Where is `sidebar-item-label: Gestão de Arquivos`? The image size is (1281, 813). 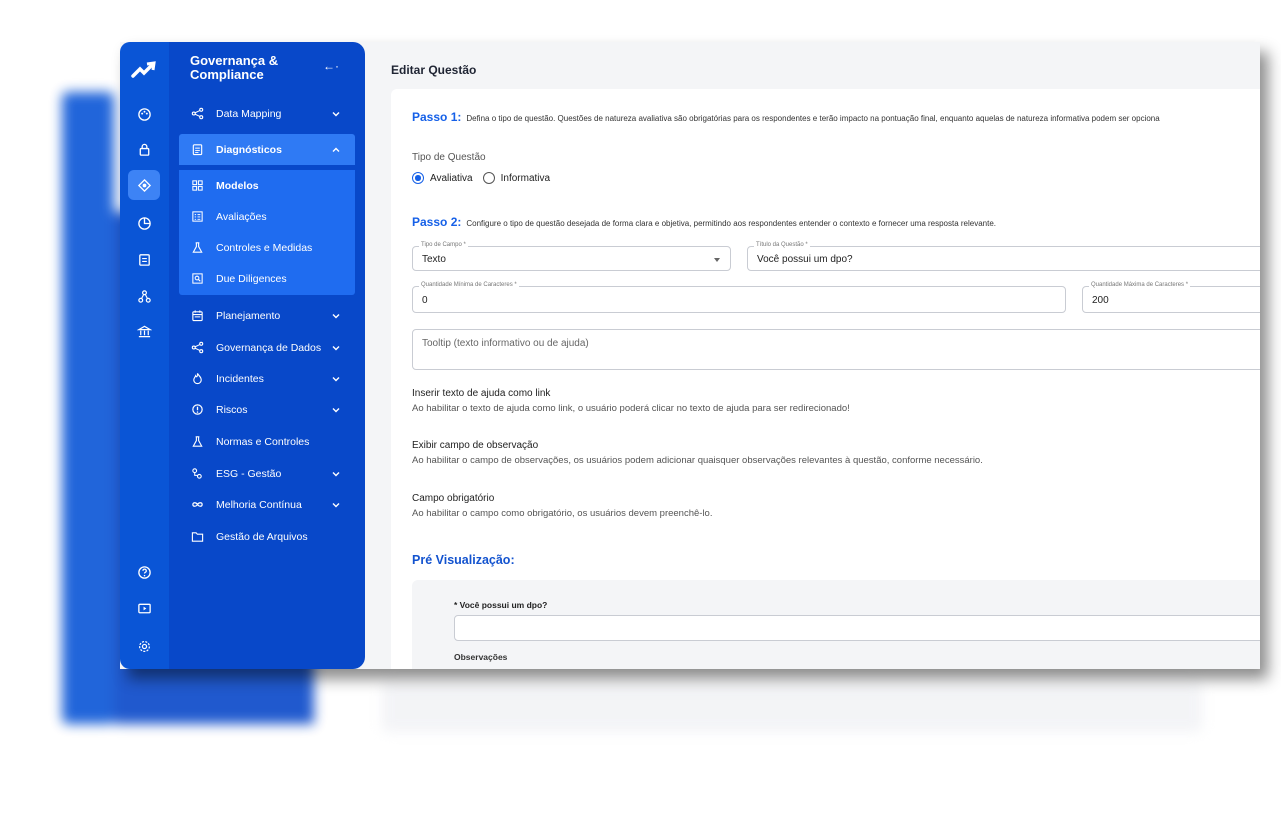
sidebar-item-label: Gestão de Arquivos is located at coordinates (262, 536).